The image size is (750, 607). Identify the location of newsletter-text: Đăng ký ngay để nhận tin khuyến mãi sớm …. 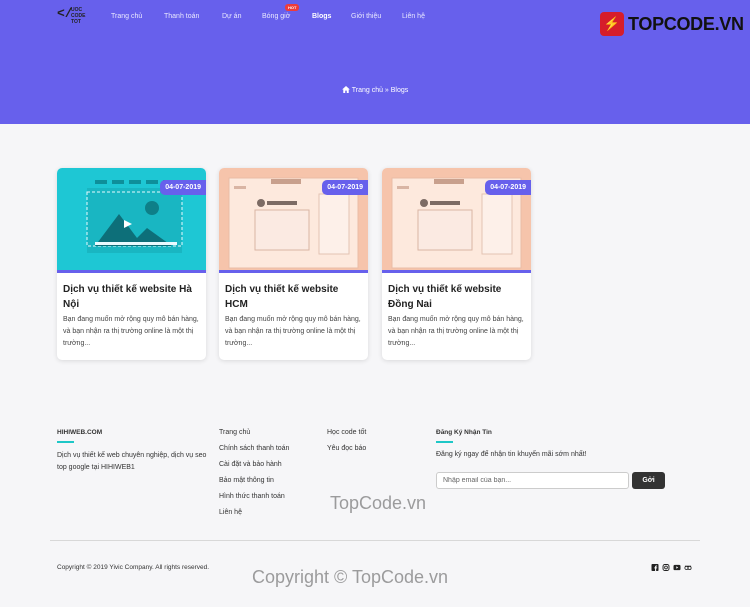
(511, 454).